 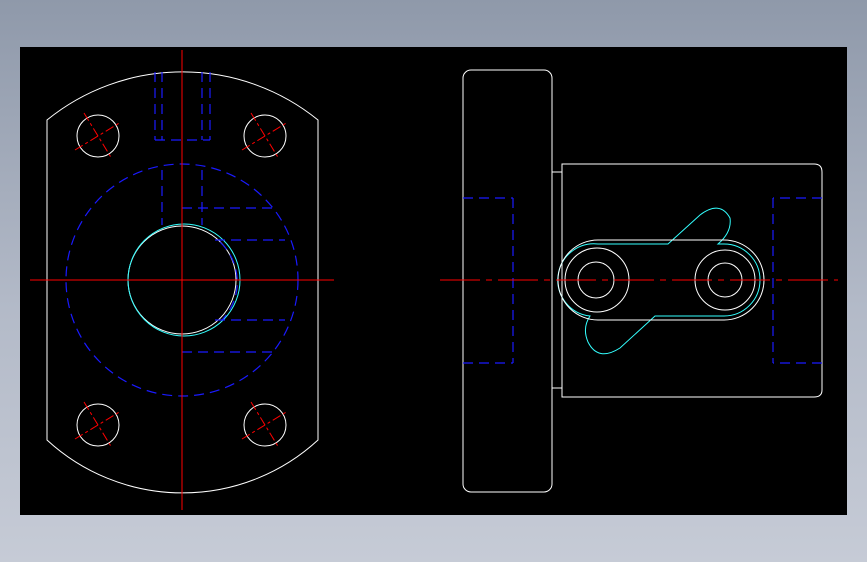 I want to click on side-flange-plate, so click(x=507, y=281).